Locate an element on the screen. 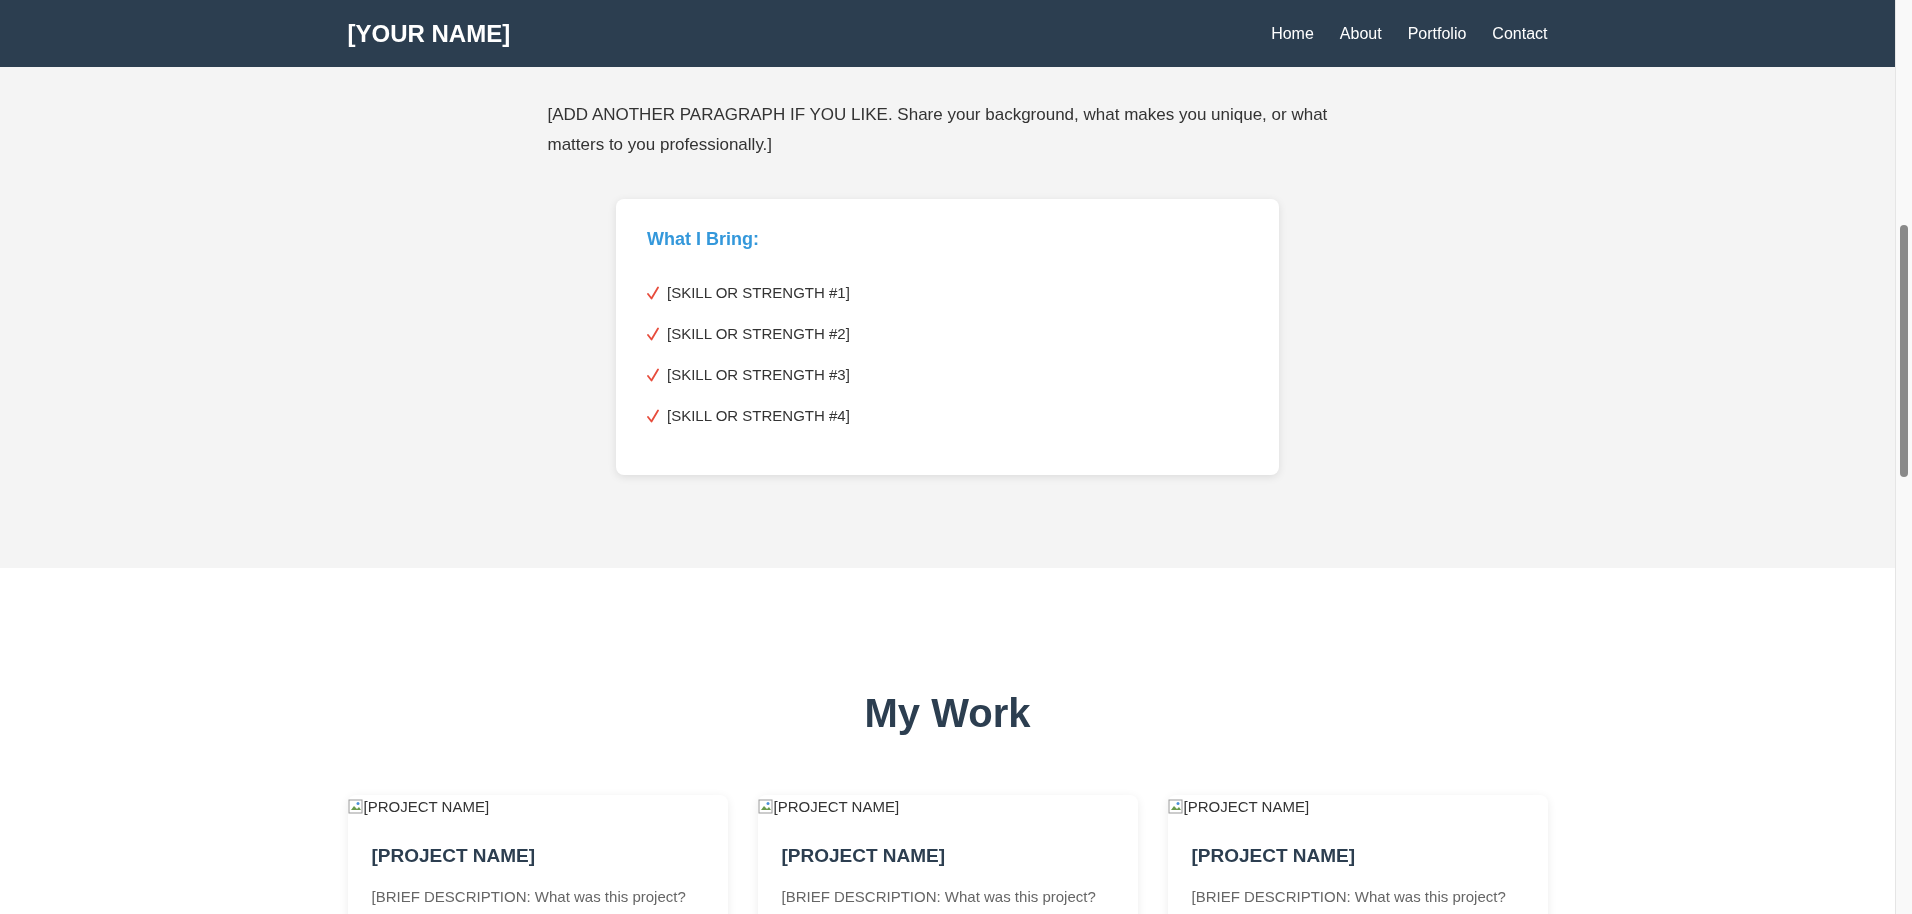 This screenshot has width=1912, height=914. skill-text: [SKILL OR STRENGTH #2] is located at coordinates (758, 333).